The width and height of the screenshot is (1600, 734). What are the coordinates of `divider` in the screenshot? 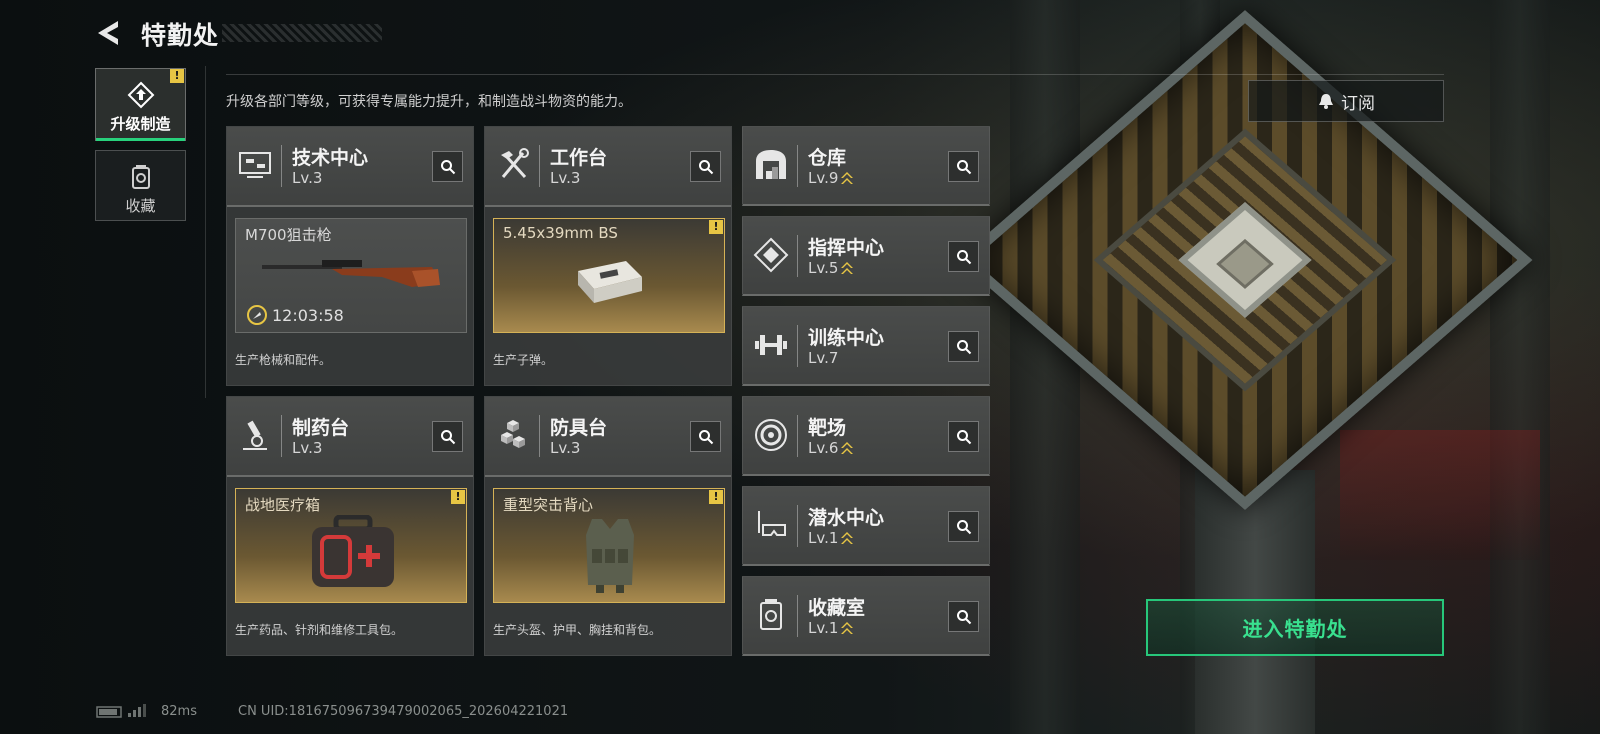 It's located at (205, 232).